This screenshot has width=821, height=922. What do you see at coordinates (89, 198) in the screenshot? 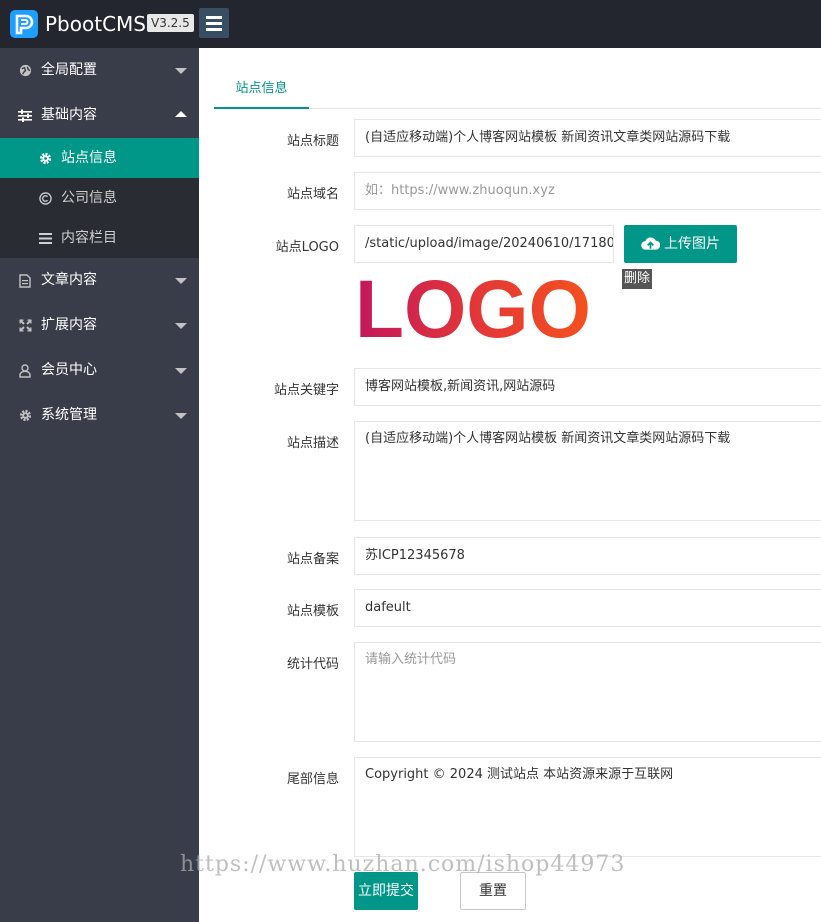
I see `sidebar-subitem-label: 公司信息` at bounding box center [89, 198].